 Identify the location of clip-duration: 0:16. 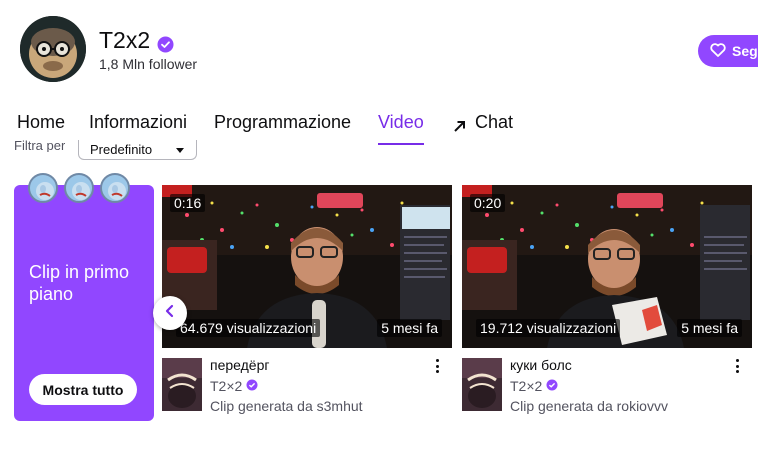
(188, 203).